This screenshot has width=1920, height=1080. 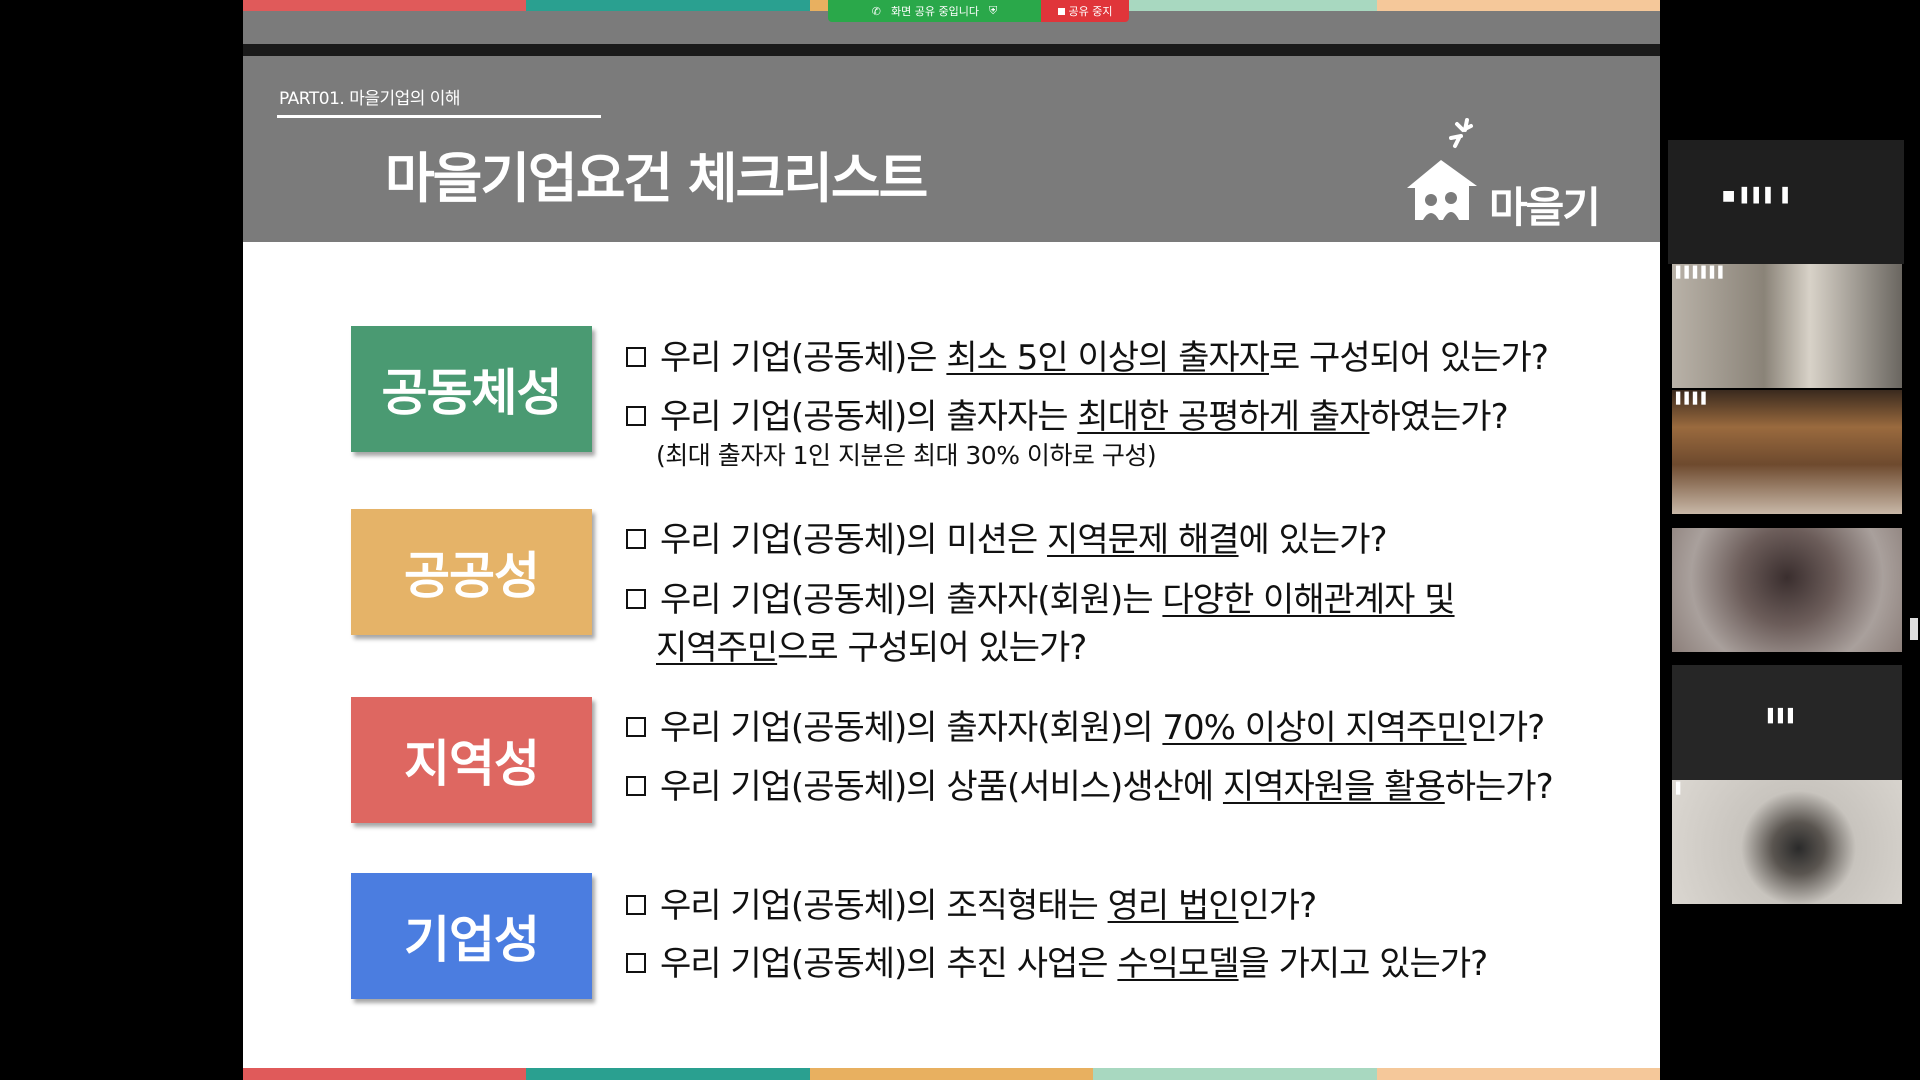 I want to click on question-emphasis: 영리 법인, so click(x=1173, y=906).